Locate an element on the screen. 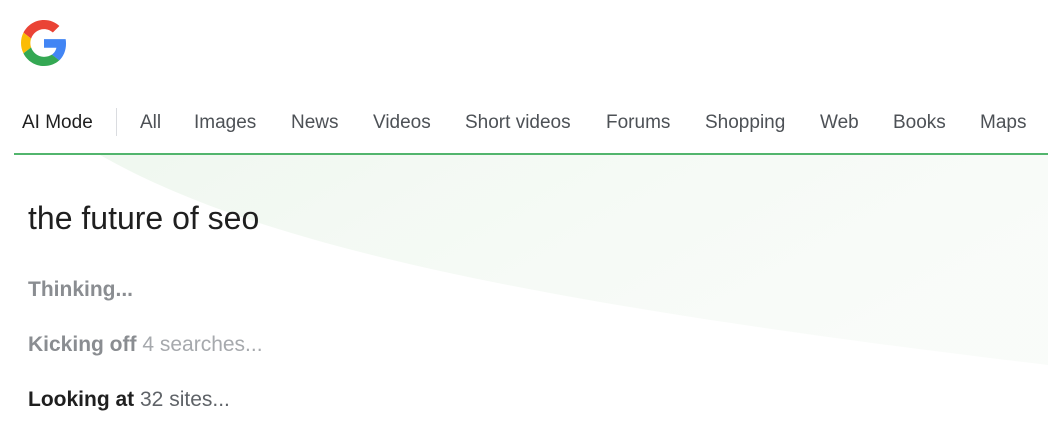 The width and height of the screenshot is (1048, 433). tab-news: News is located at coordinates (315, 123).